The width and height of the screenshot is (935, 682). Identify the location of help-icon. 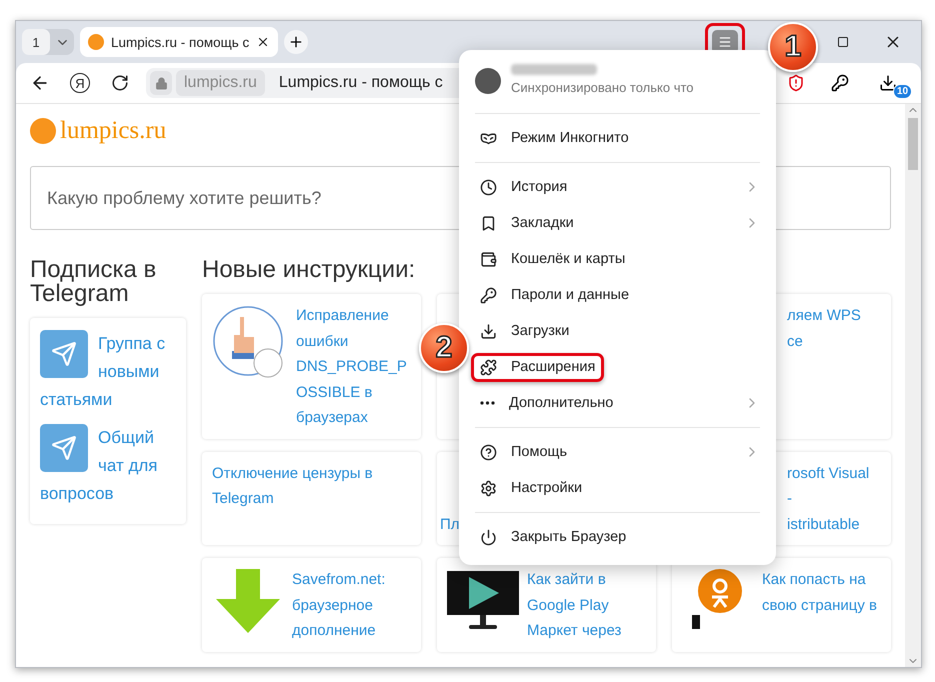
(488, 452).